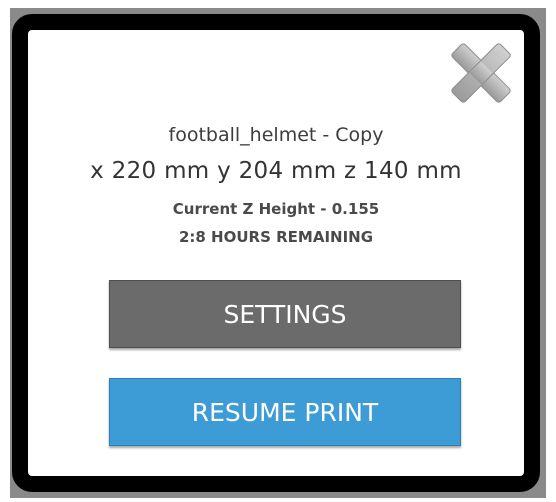  I want to click on close-icon, so click(481, 73).